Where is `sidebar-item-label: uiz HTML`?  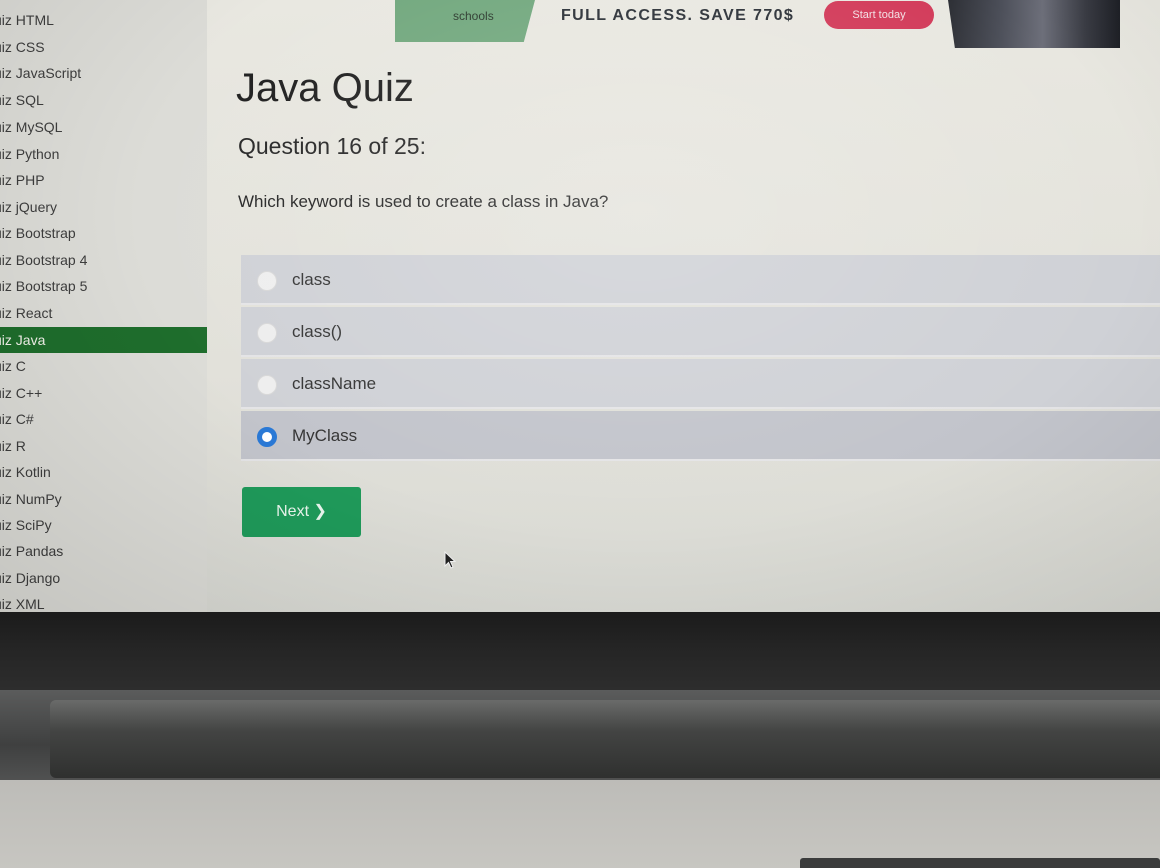 sidebar-item-label: uiz HTML is located at coordinates (27, 20).